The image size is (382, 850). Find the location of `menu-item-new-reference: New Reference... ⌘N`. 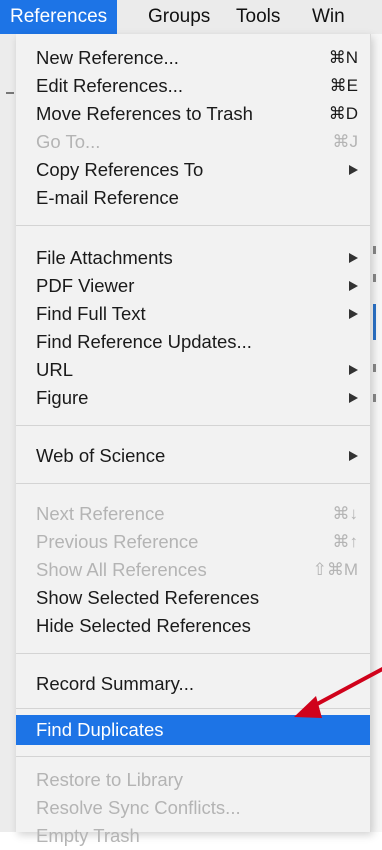

menu-item-new-reference: New Reference... ⌘N is located at coordinates (193, 58).